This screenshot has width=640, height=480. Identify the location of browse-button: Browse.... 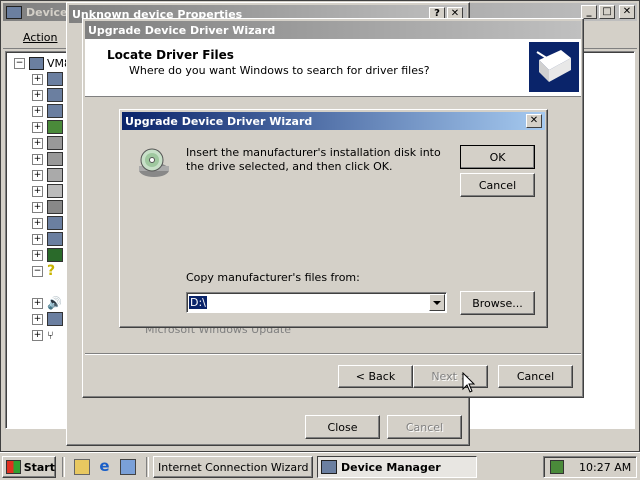
(497, 303).